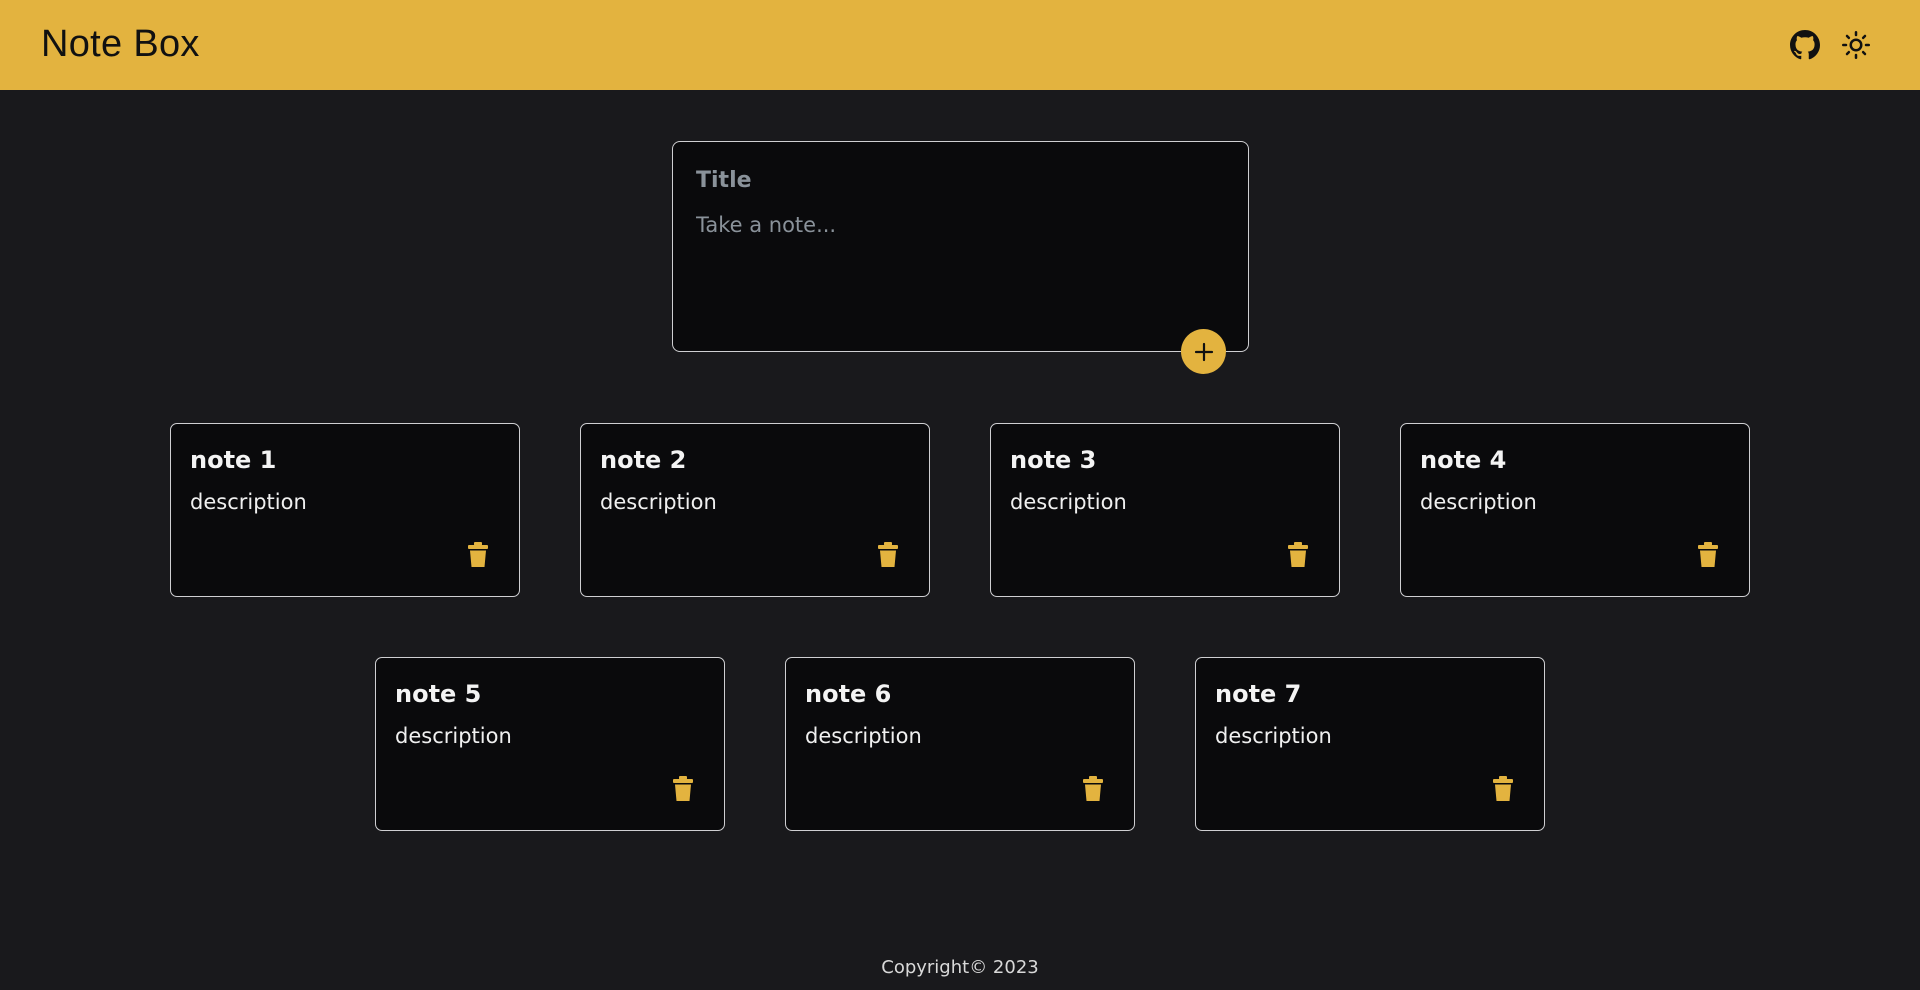 The image size is (1920, 990). What do you see at coordinates (1463, 460) in the screenshot?
I see `note-title: note 4` at bounding box center [1463, 460].